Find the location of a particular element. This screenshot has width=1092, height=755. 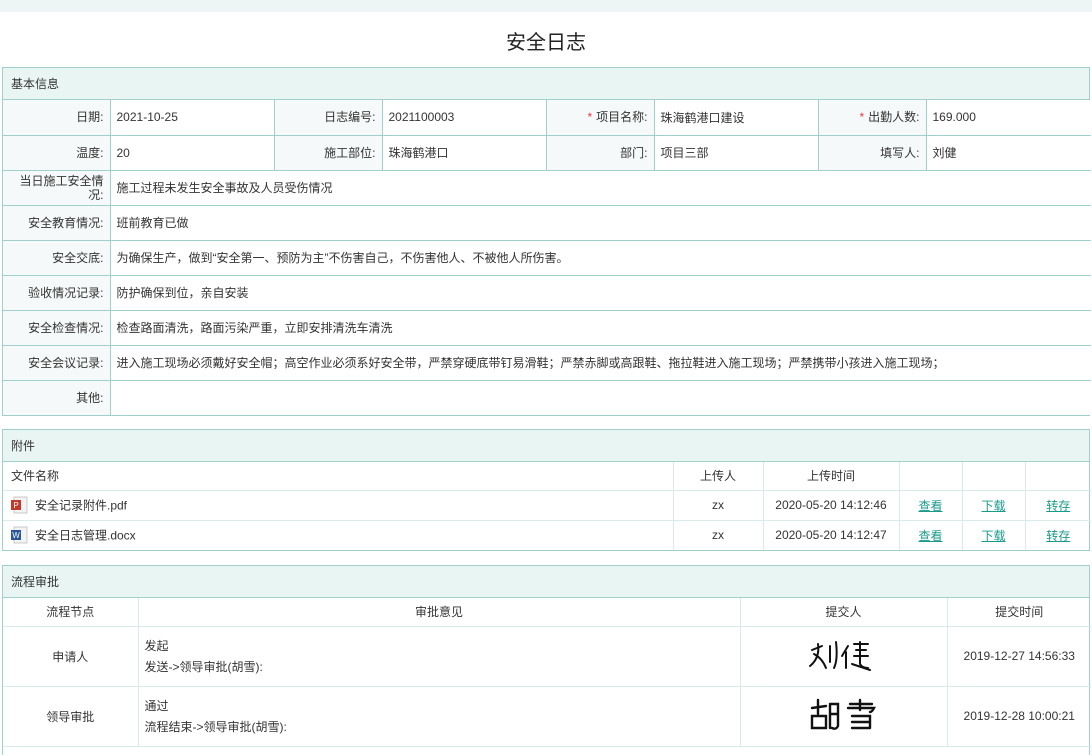

page-title: 安全日志 is located at coordinates (546, 43).